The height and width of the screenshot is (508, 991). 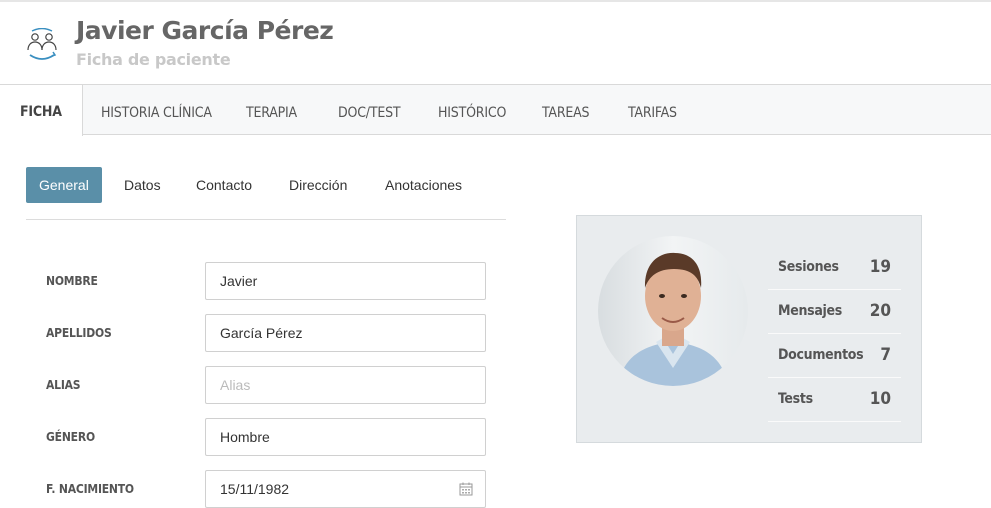 What do you see at coordinates (423, 185) in the screenshot?
I see `subtab-anotaciones: Anotaciones` at bounding box center [423, 185].